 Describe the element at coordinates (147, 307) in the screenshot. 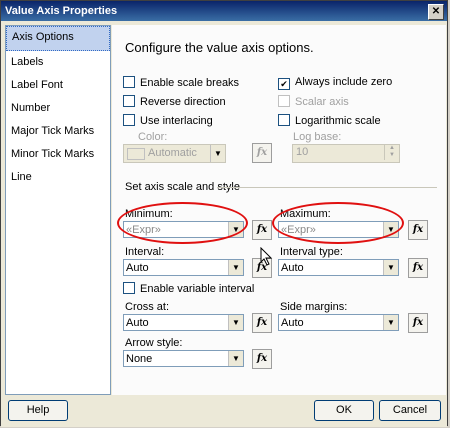

I see `cross-at-label: Cross at:` at that location.